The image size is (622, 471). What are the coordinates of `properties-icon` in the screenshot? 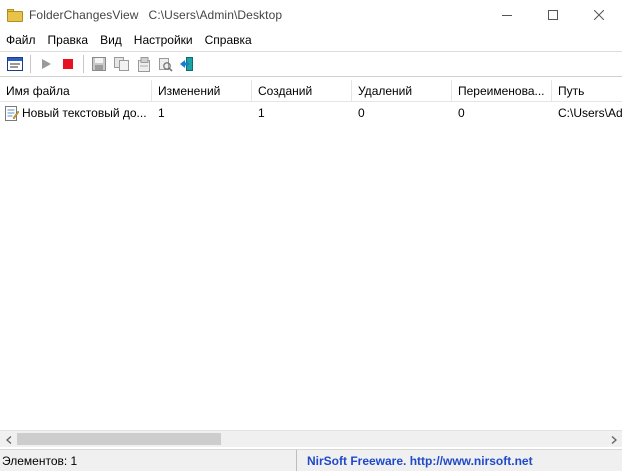 It's located at (15, 64).